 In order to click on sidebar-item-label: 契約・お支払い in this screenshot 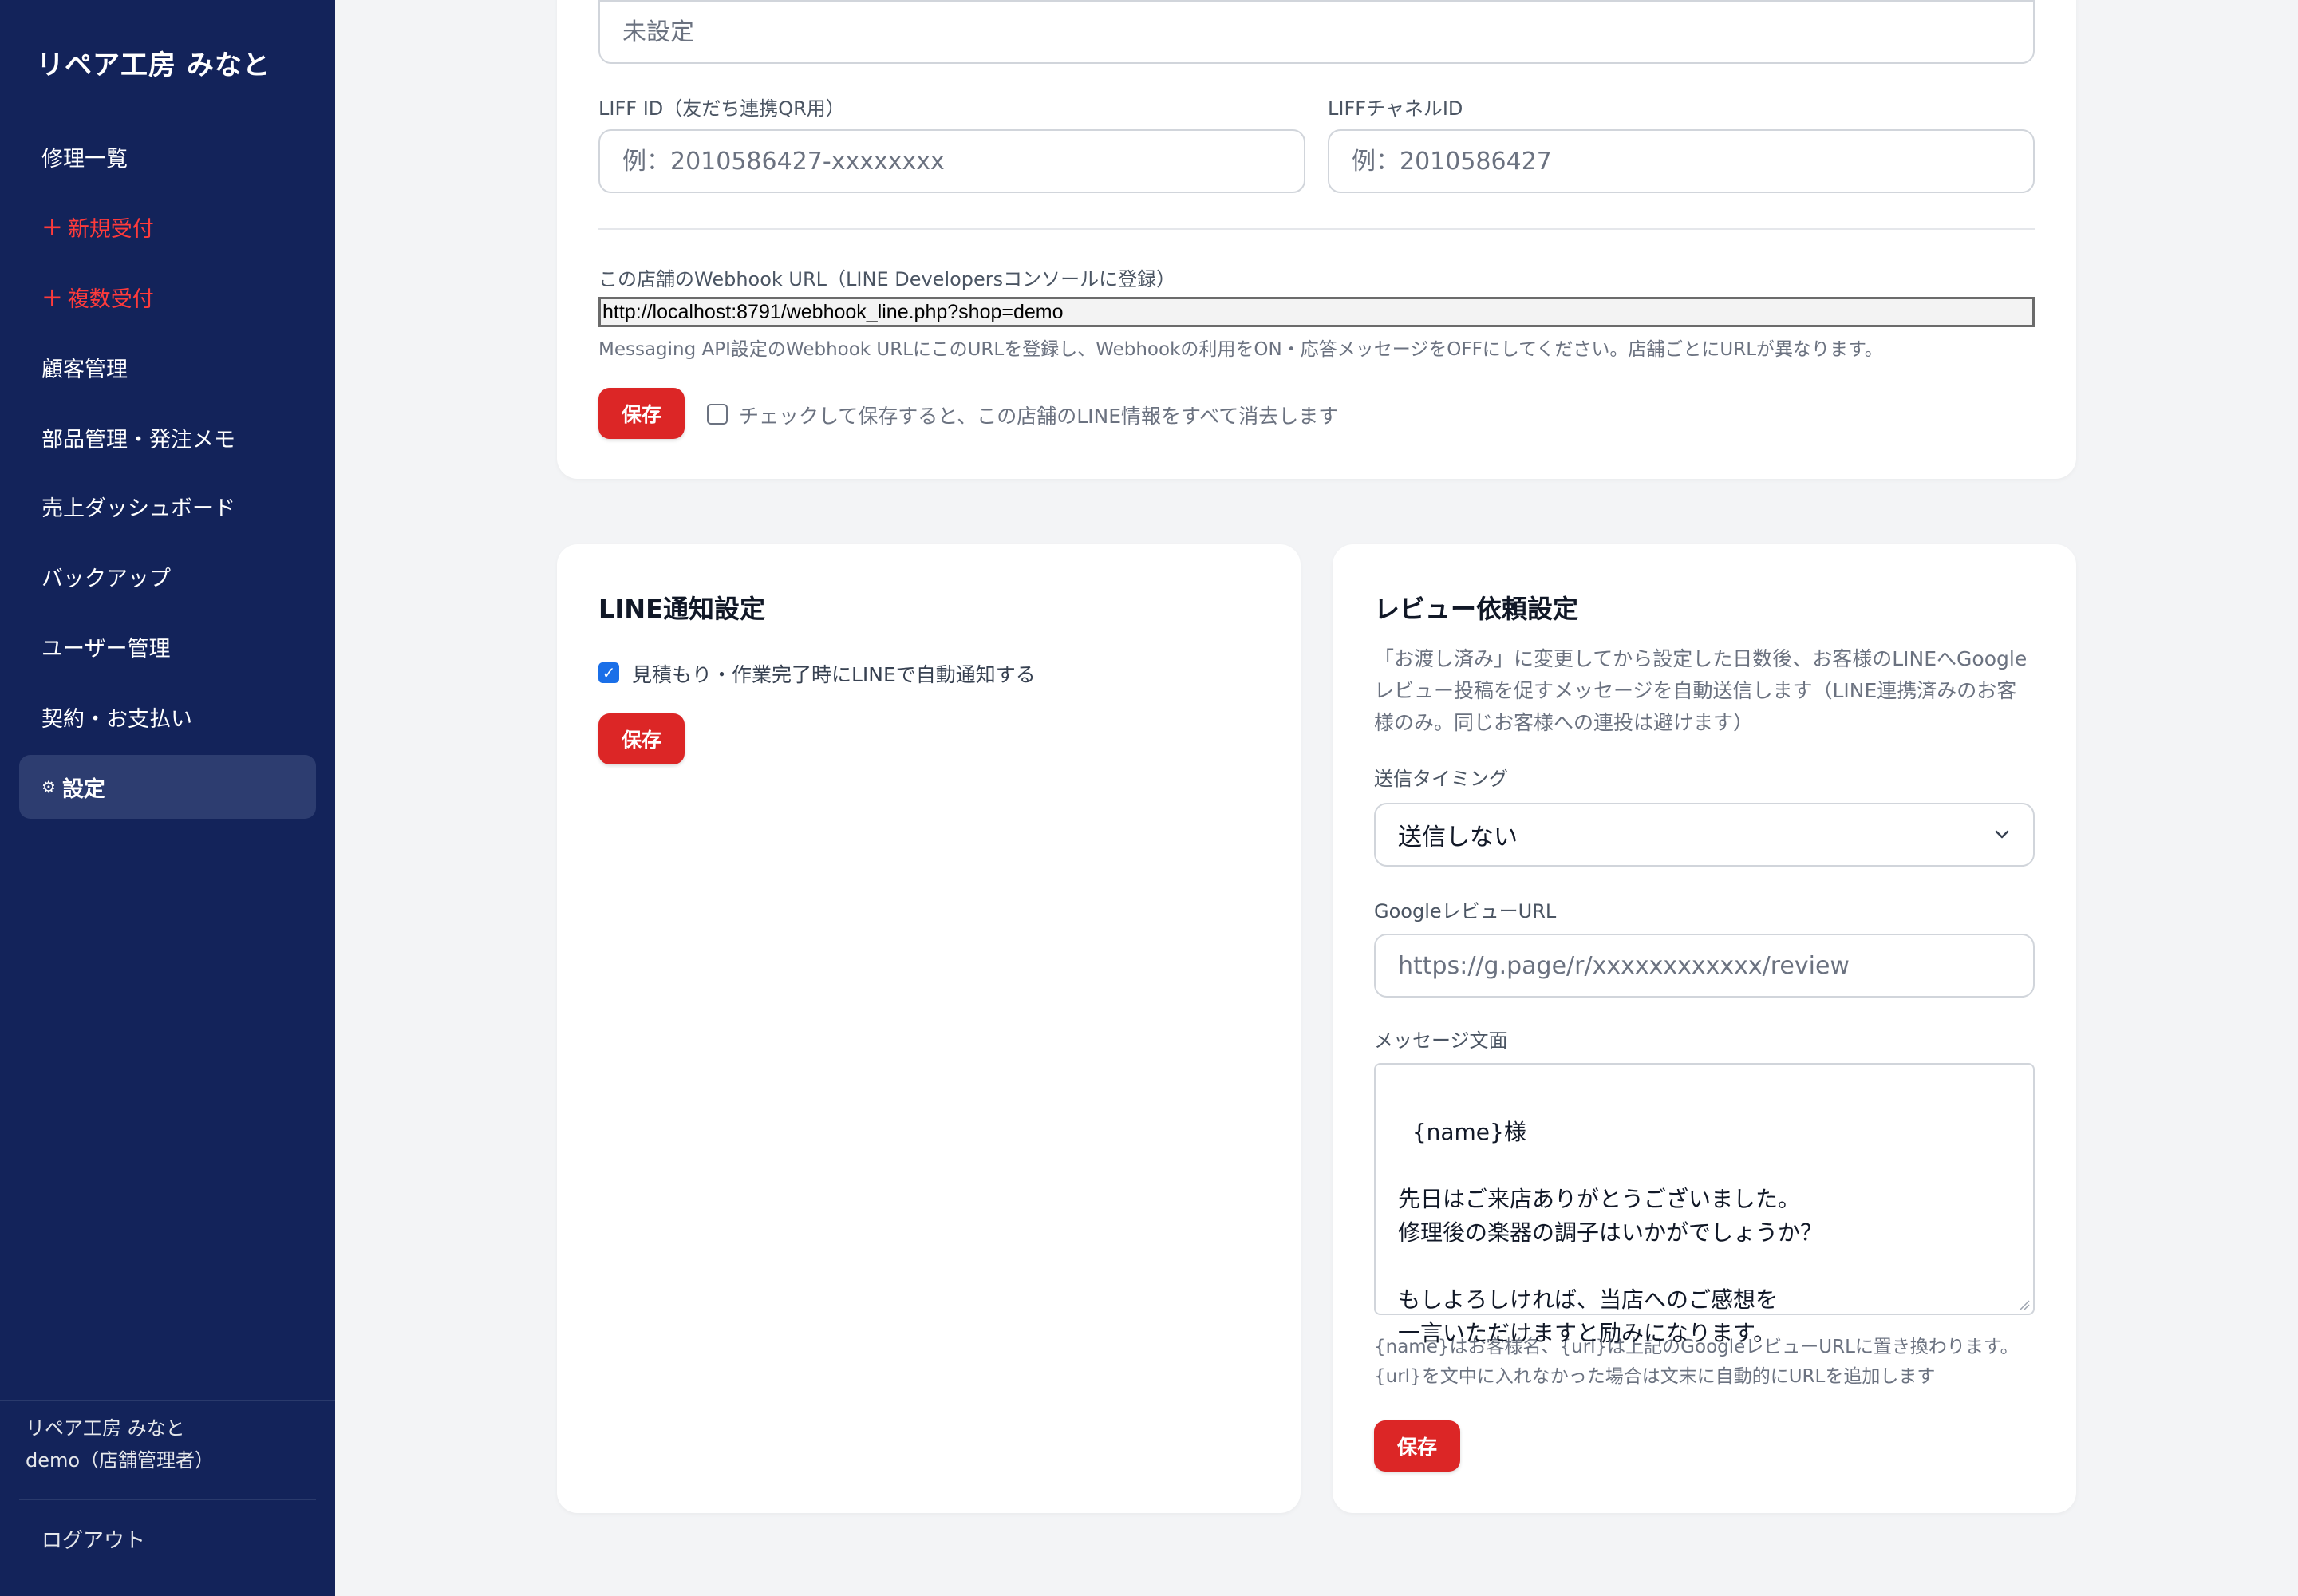, I will do `click(117, 719)`.